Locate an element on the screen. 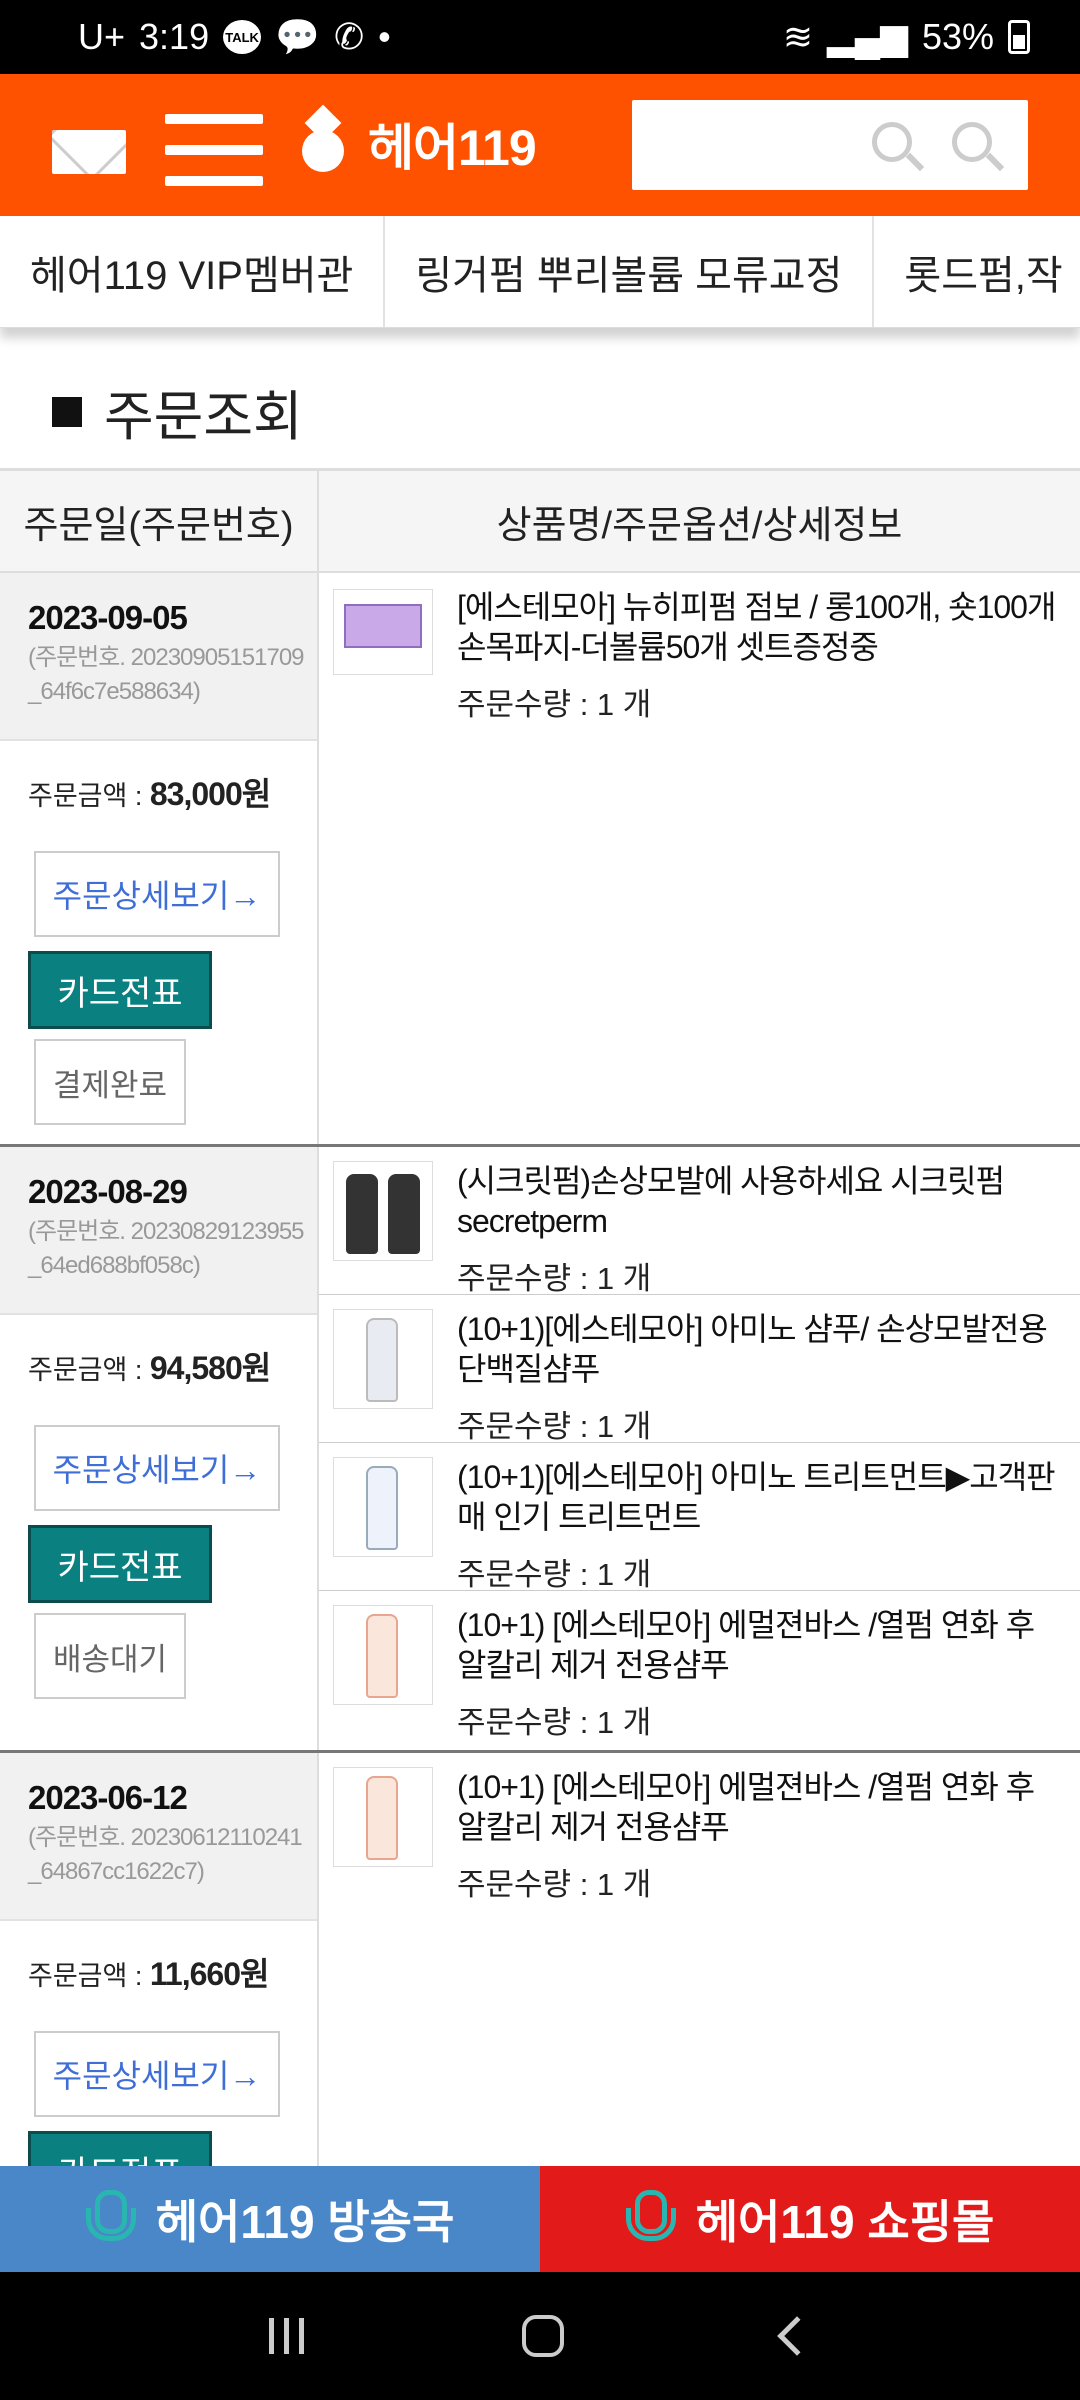 The image size is (1080, 2400). page-title-text: 주문조회 is located at coordinates (203, 417).